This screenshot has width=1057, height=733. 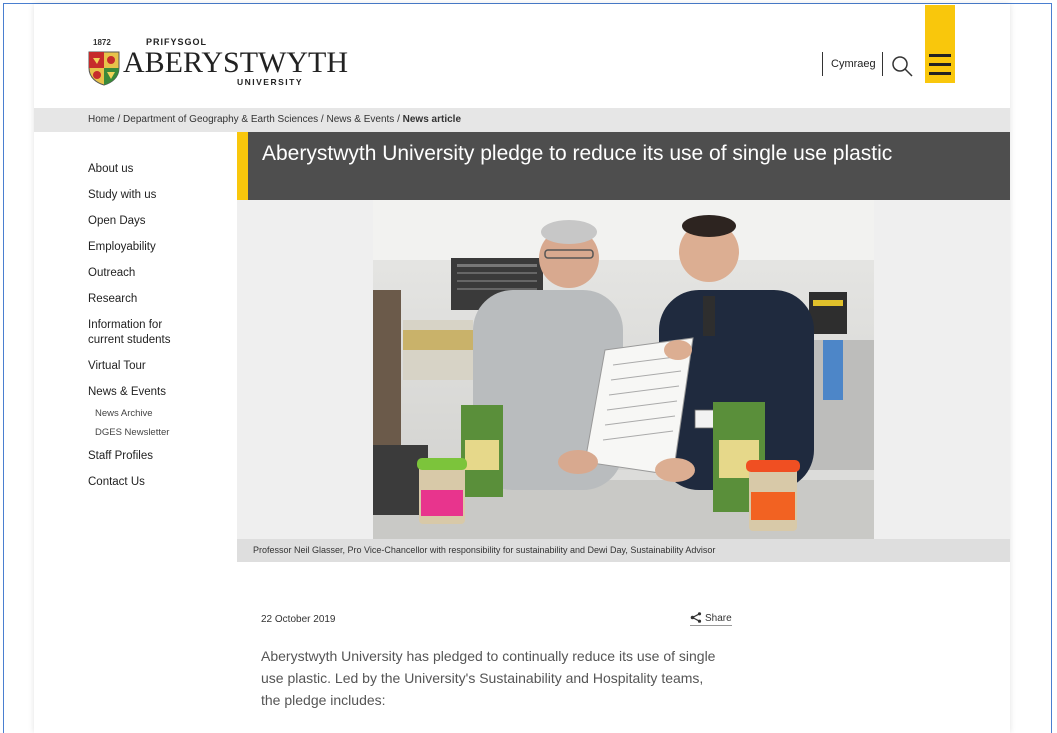 What do you see at coordinates (235, 62) in the screenshot?
I see `logo-name: ABERYSTWYTH` at bounding box center [235, 62].